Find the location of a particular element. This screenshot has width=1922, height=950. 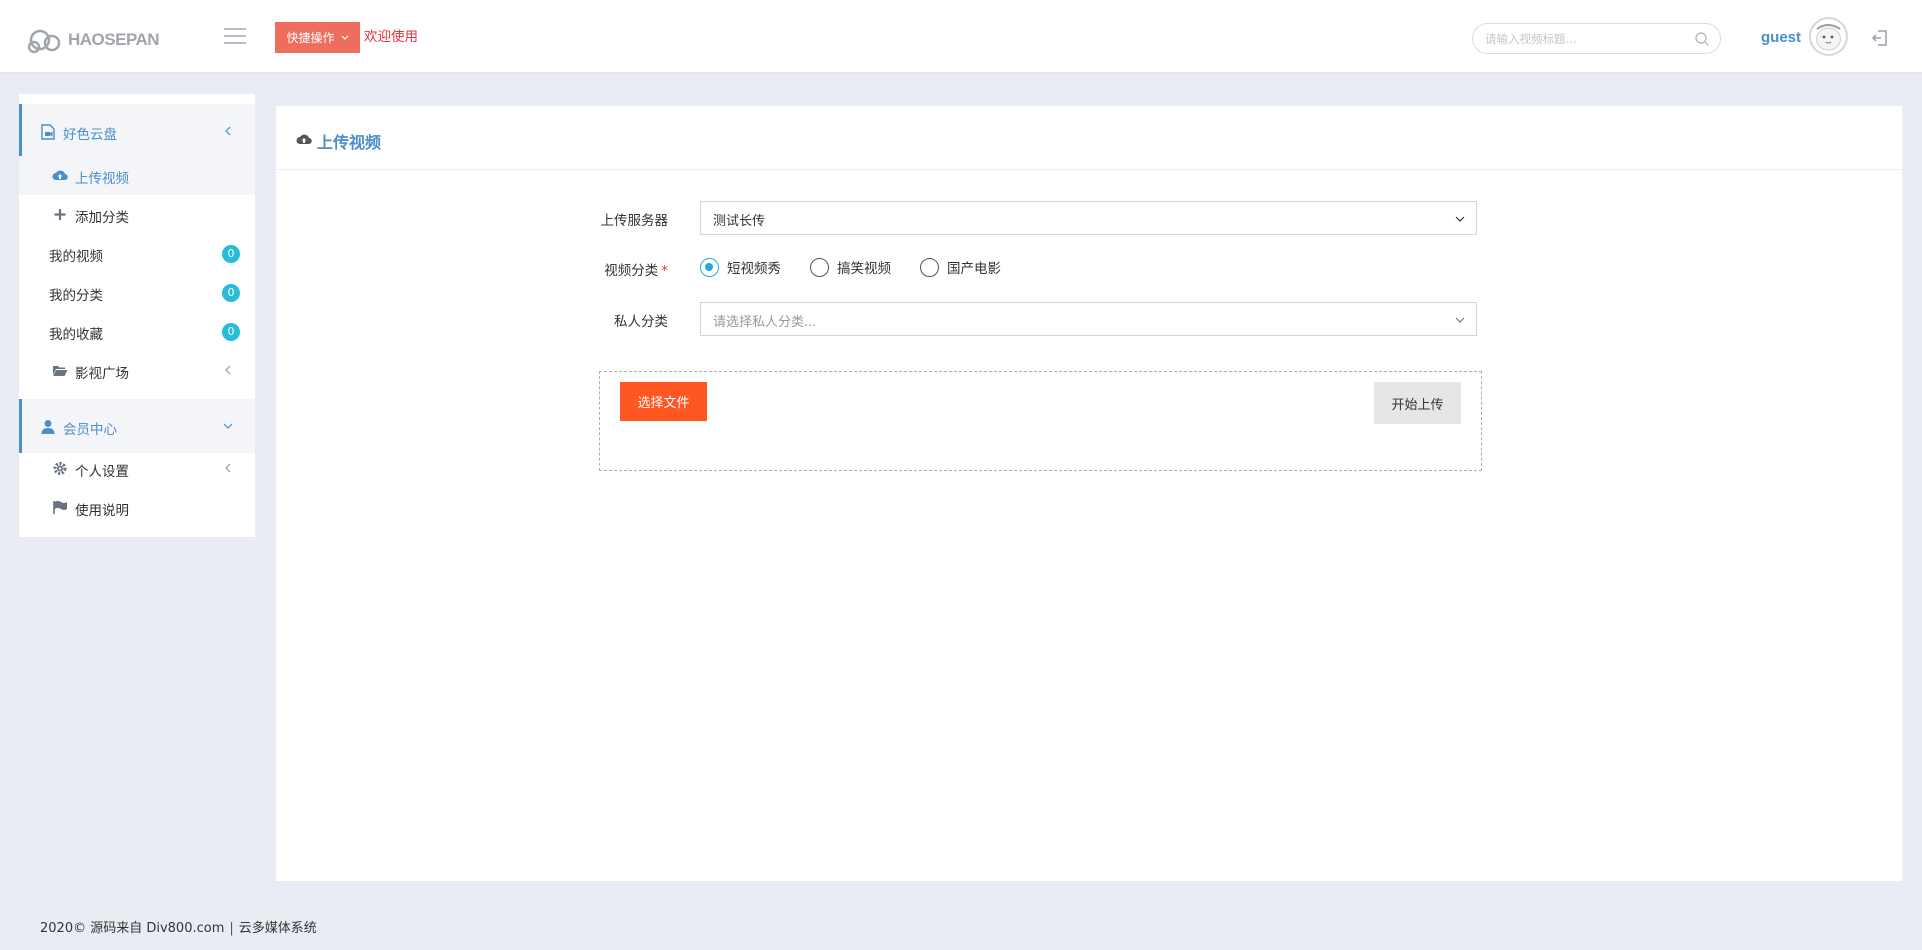

sidebar: 好色云盘 上传视频 添加分类 我的视频 0 我的分类 0 我的收藏 0 影视广场 is located at coordinates (137, 315).